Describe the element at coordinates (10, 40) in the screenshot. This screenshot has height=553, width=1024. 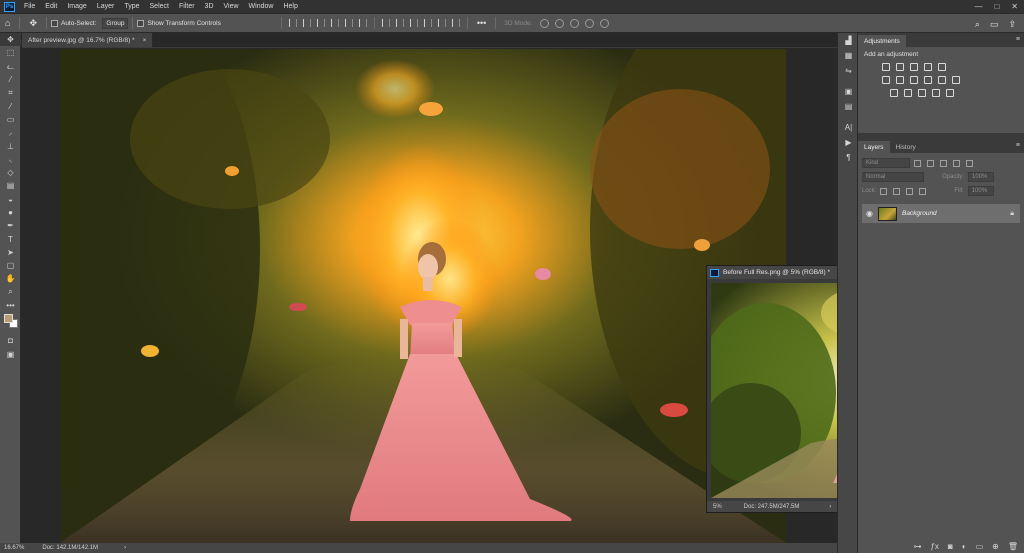
I see `move-tool-icon: ✥` at that location.